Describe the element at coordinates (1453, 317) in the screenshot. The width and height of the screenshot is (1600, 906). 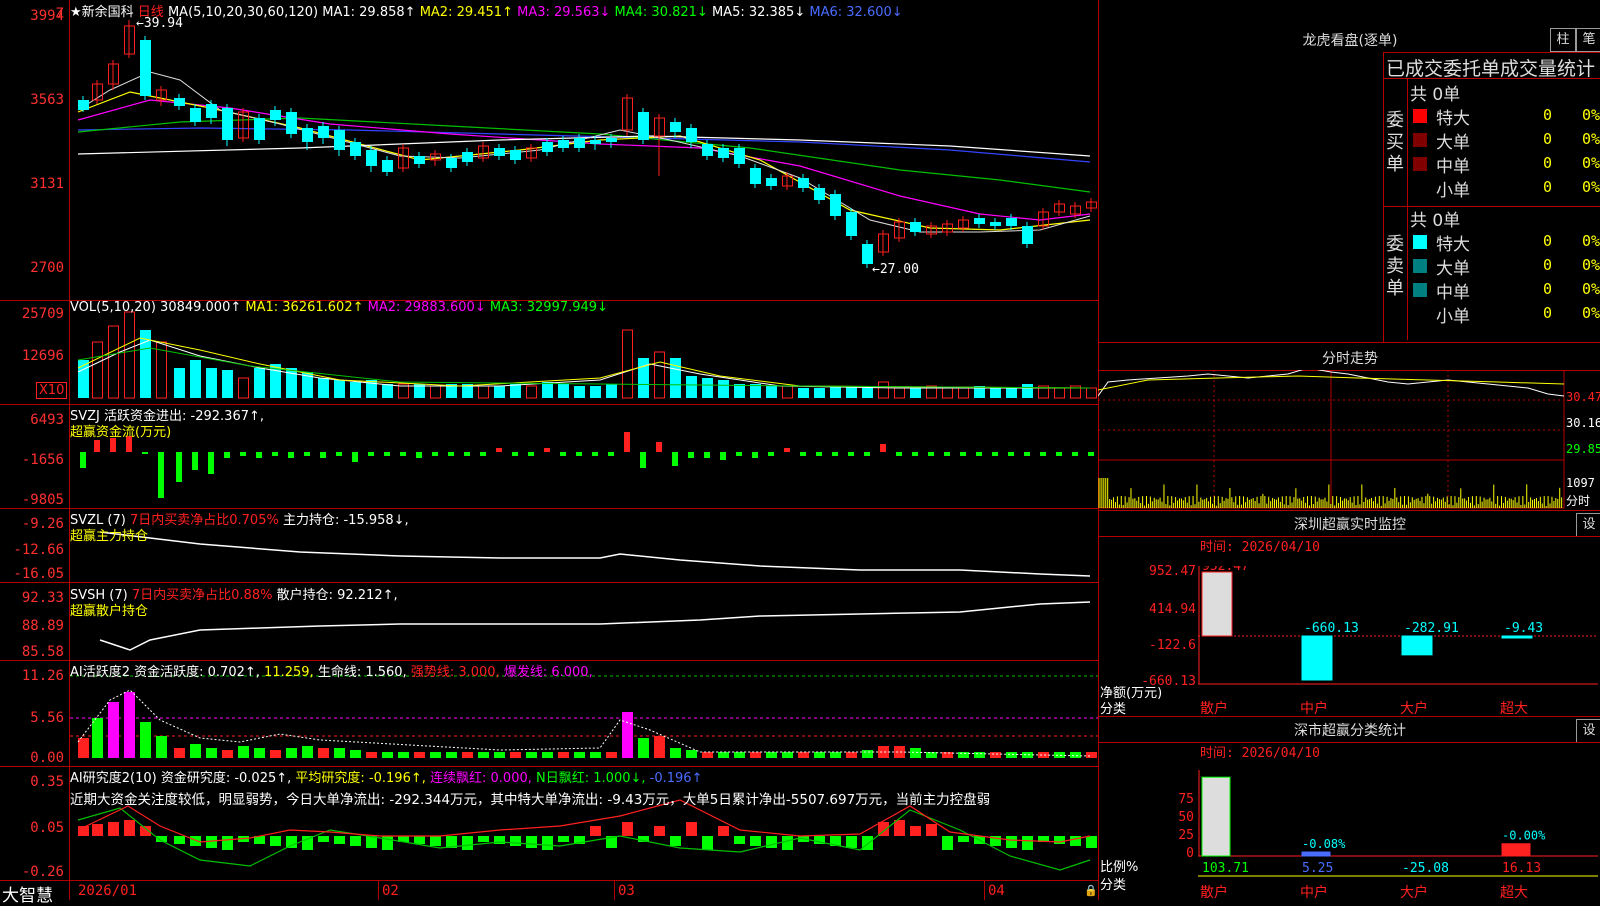
I see `sell-row-label: 小单` at that location.